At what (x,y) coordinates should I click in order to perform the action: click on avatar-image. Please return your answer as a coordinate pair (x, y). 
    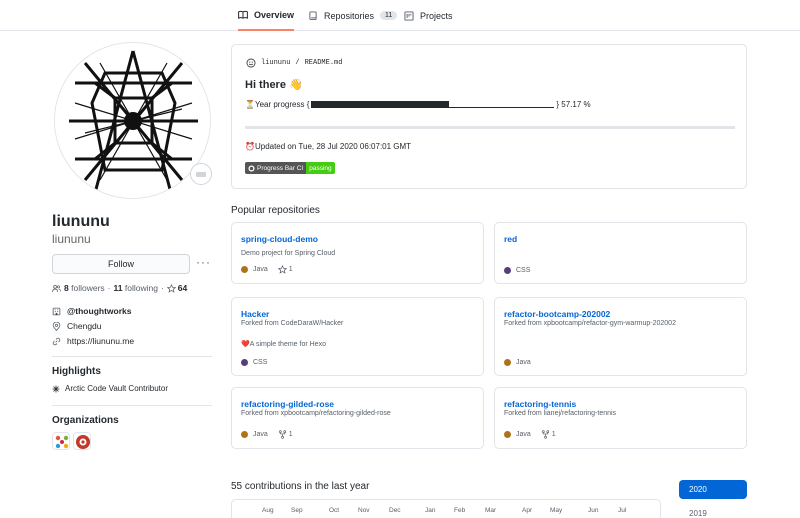
    Looking at the image, I should click on (132, 120).